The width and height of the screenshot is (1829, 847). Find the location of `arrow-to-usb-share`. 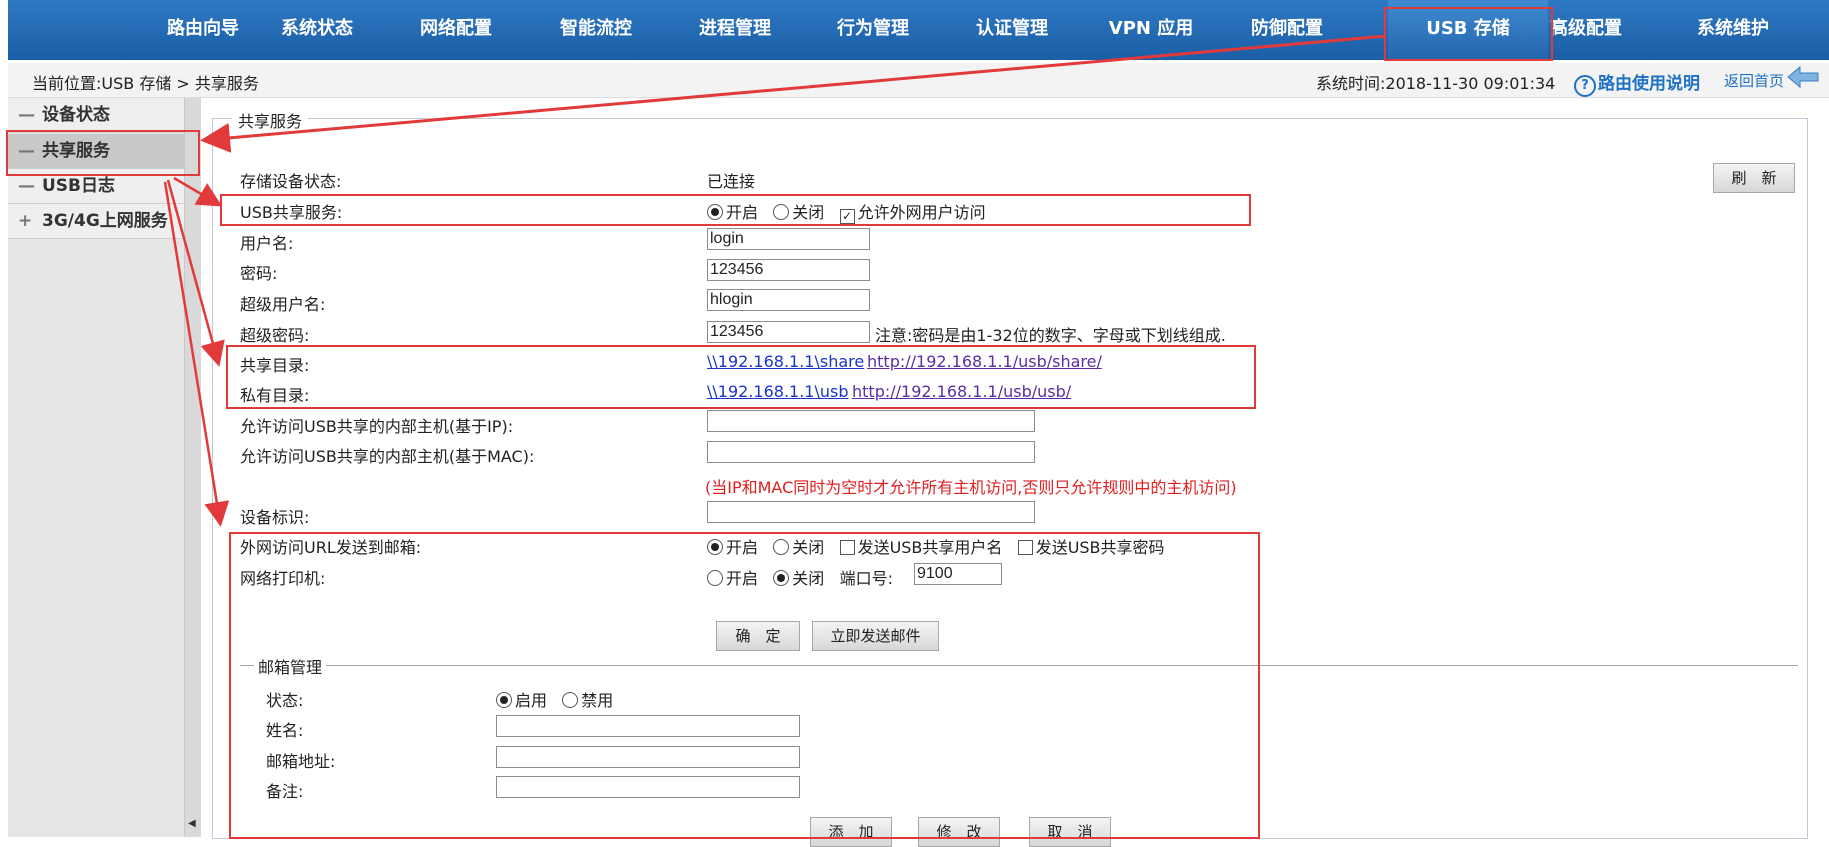

arrow-to-usb-share is located at coordinates (198, 191).